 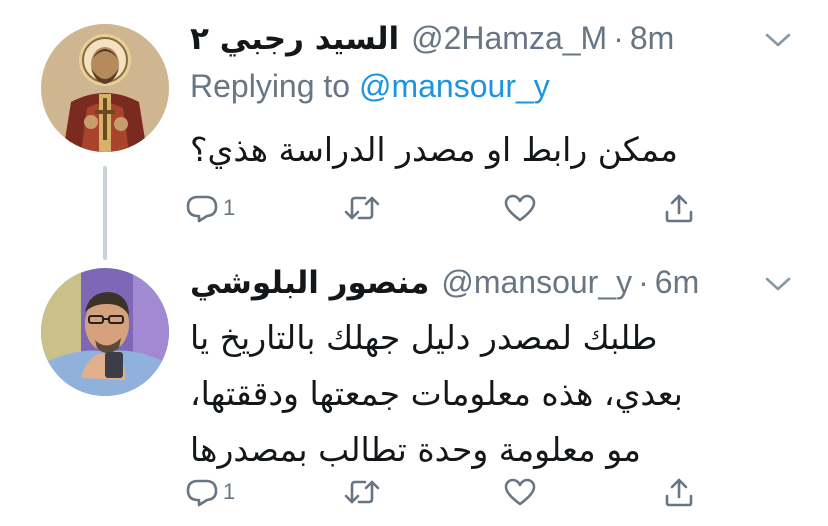 What do you see at coordinates (294, 39) in the screenshot?
I see `display-name: السيد رجبي ٢` at bounding box center [294, 39].